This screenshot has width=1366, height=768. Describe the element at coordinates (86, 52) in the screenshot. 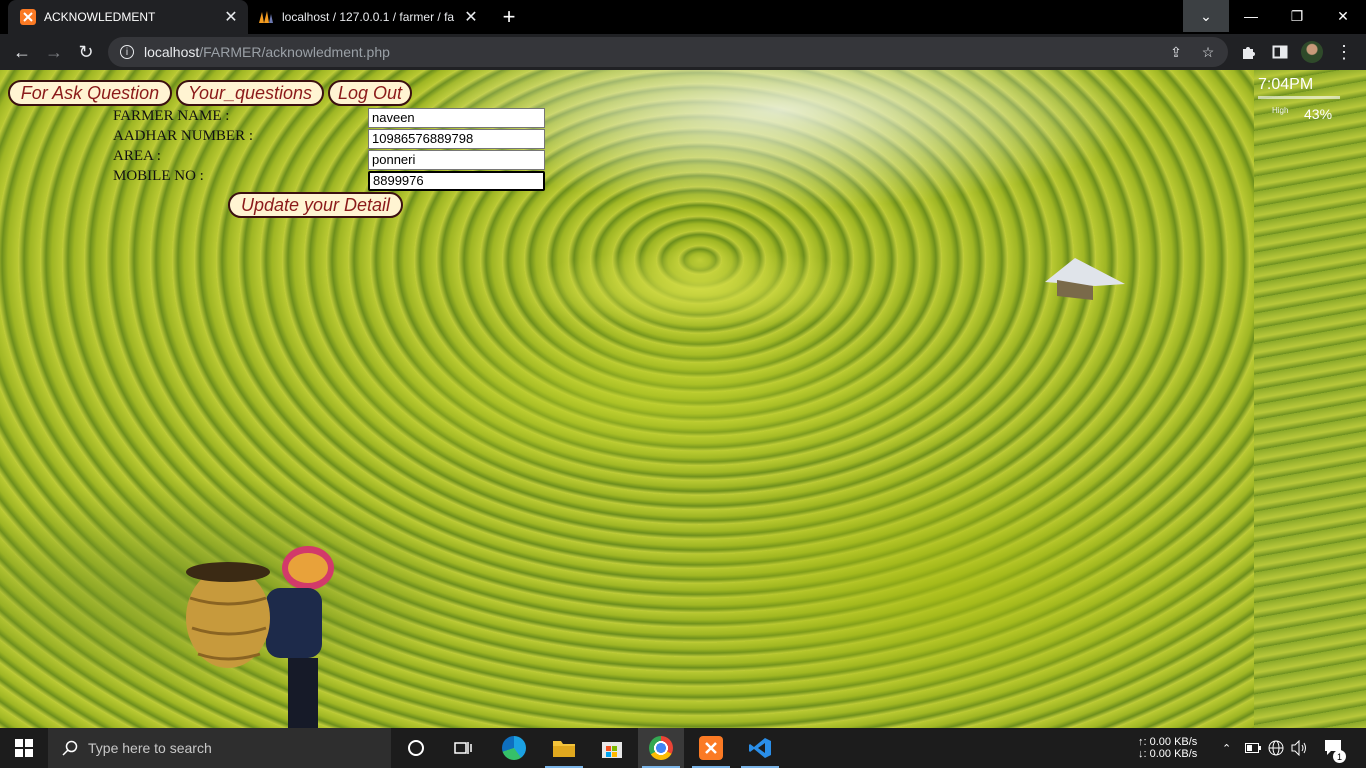

I see `reload-icon: ↻` at that location.